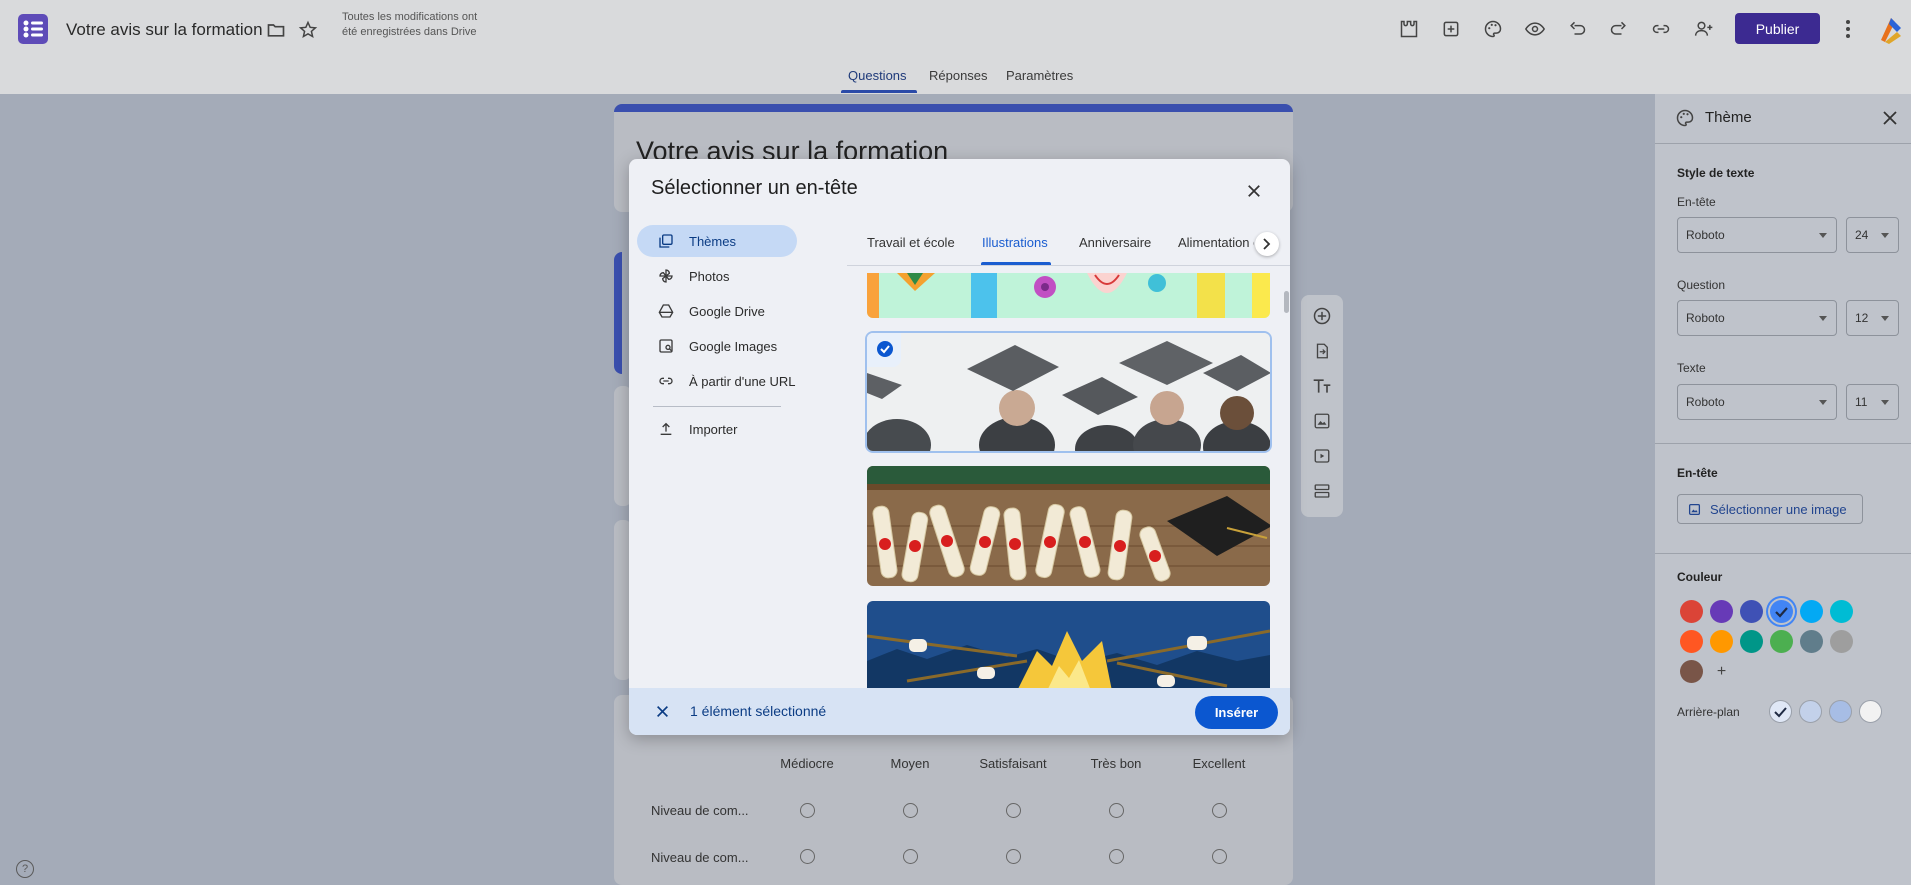  Describe the element at coordinates (1493, 29) in the screenshot. I see `palette-icon` at that location.